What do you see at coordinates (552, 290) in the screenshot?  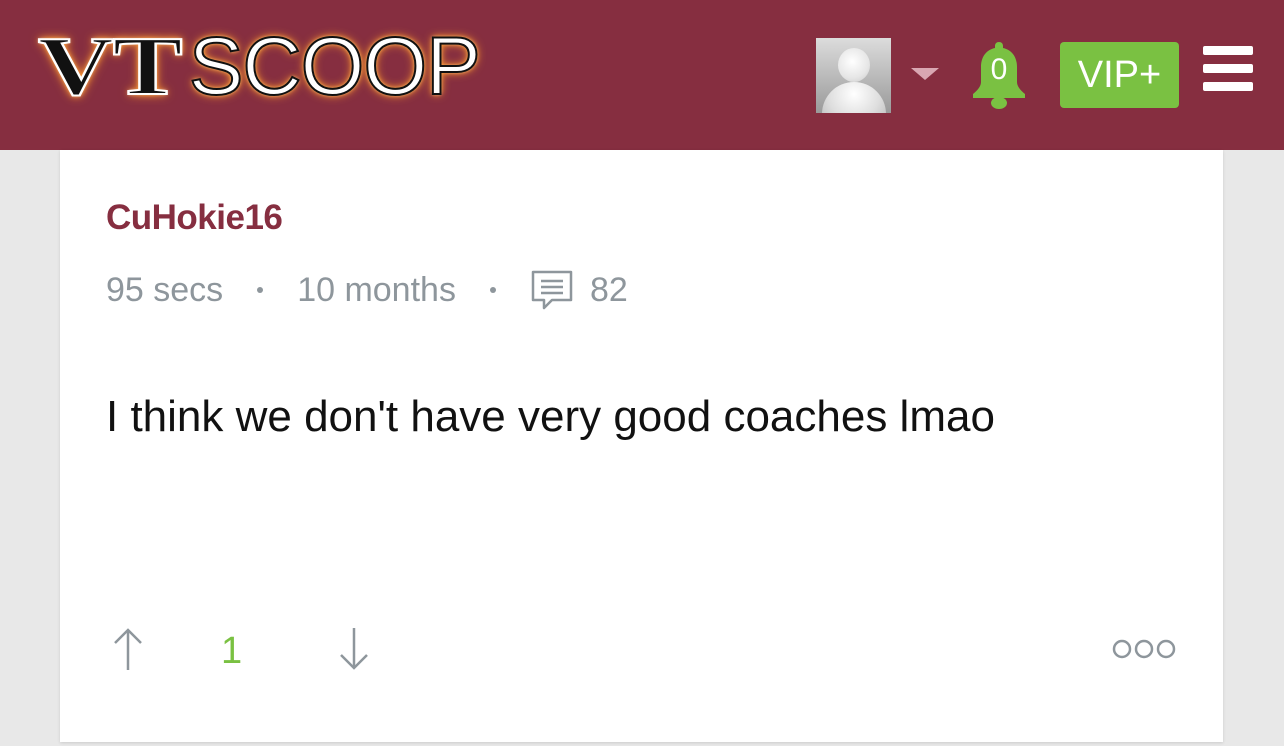 I see `comment-icon` at bounding box center [552, 290].